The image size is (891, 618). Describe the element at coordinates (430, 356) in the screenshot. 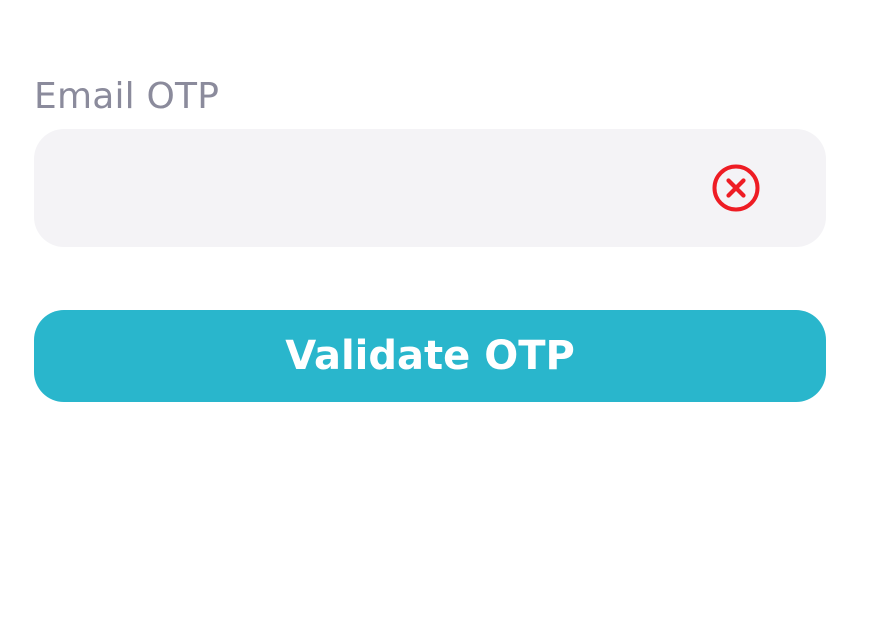

I see `validate-otp-button: Validate OTP` at that location.